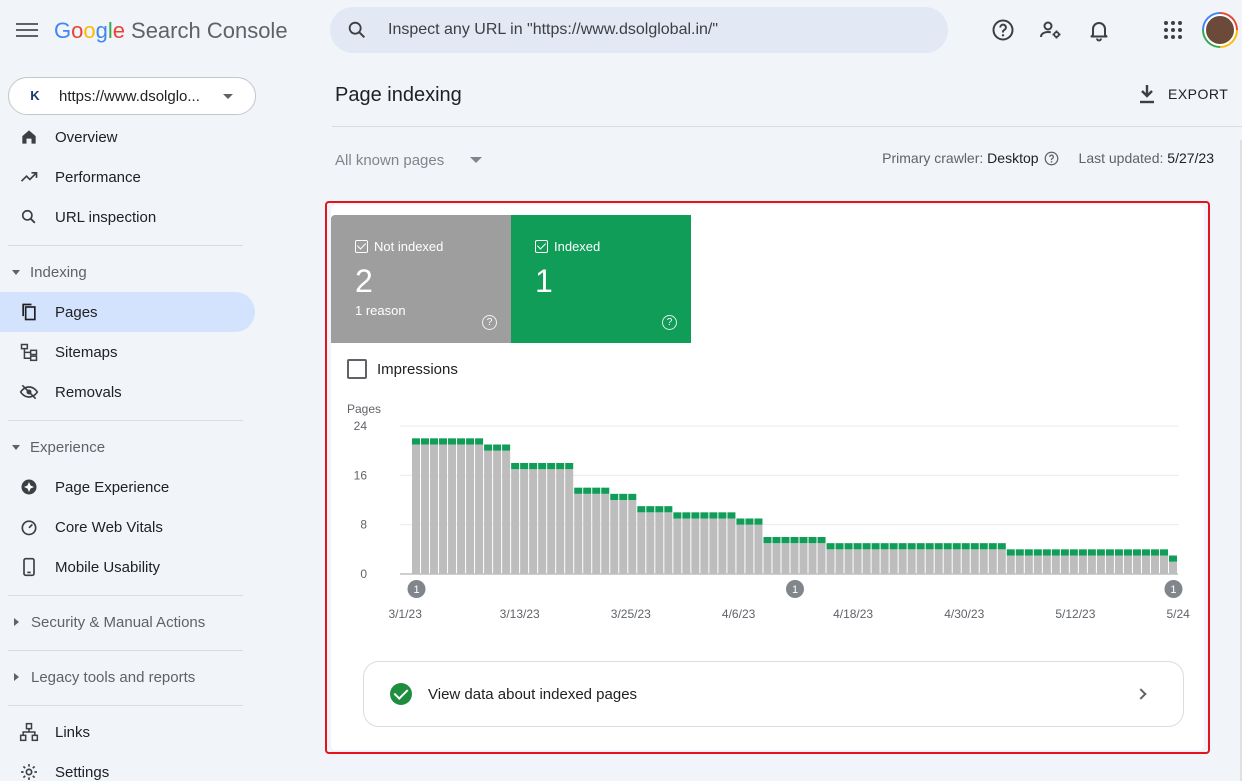  Describe the element at coordinates (127, 137) in the screenshot. I see `sidebar-item-overview: Overview` at that location.